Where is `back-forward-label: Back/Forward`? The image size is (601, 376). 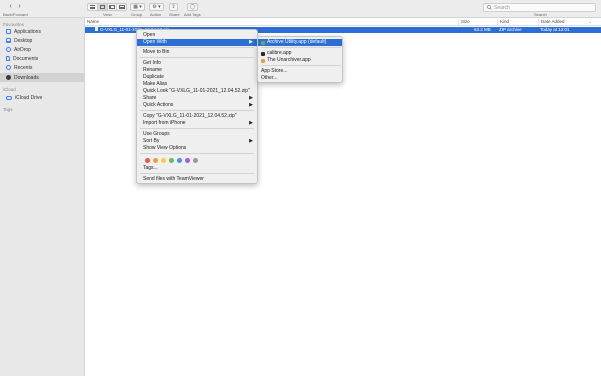
back-forward-label: Back/Forward is located at coordinates (15, 14).